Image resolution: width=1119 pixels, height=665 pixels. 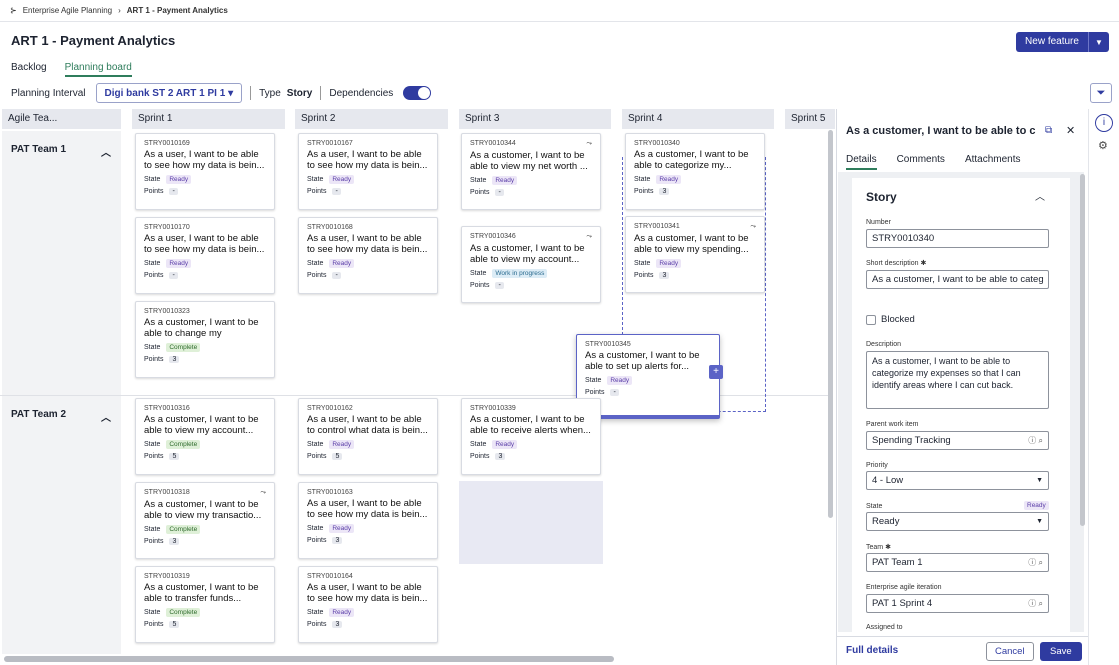 I want to click on chevron-down-icon: ▼, so click(x=1099, y=42).